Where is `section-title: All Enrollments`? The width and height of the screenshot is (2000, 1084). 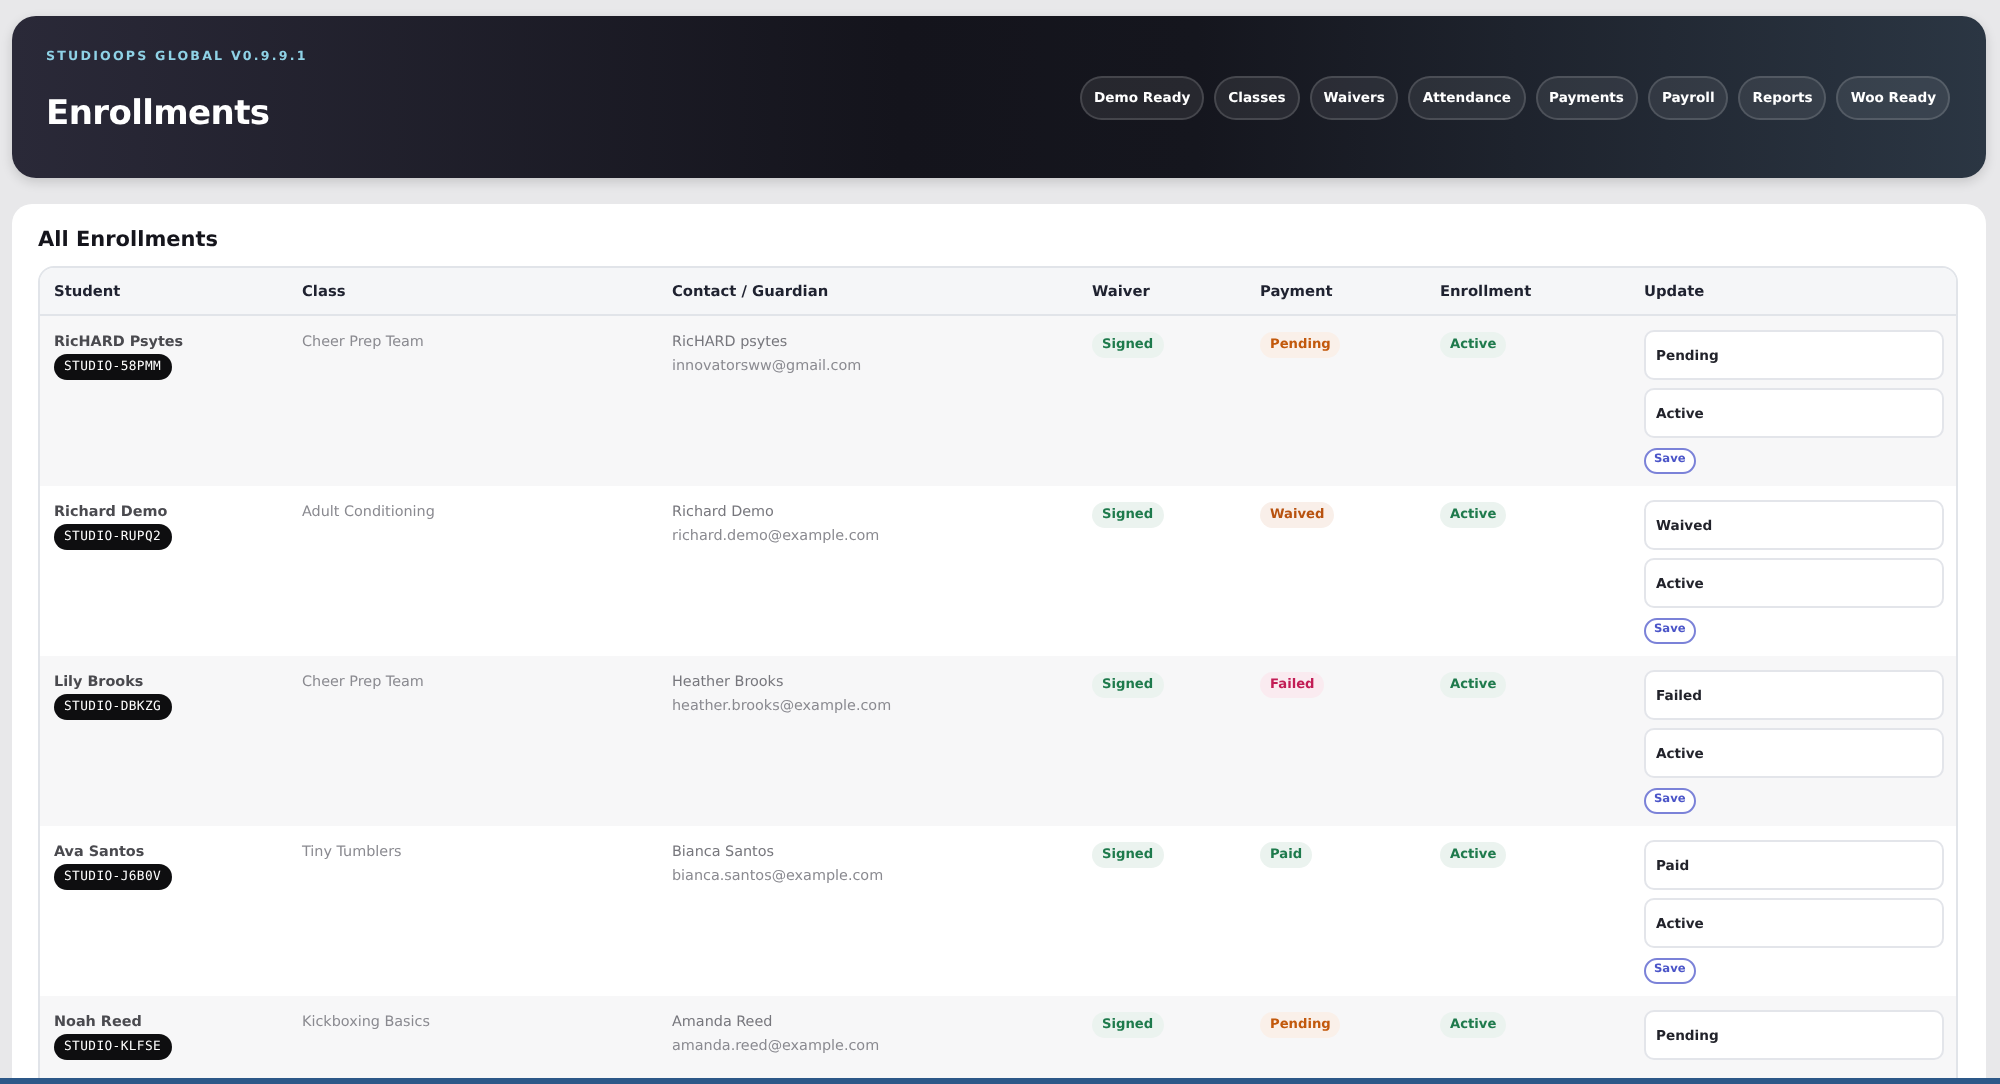
section-title: All Enrollments is located at coordinates (129, 240).